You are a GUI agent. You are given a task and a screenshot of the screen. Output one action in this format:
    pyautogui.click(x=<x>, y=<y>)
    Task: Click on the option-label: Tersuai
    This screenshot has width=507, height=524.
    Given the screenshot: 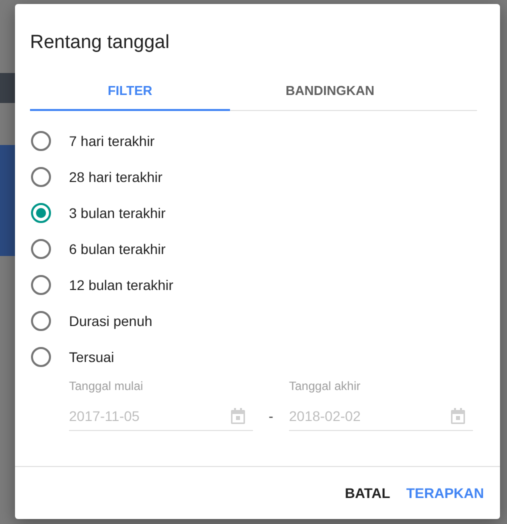 What is the action you would take?
    pyautogui.click(x=91, y=357)
    